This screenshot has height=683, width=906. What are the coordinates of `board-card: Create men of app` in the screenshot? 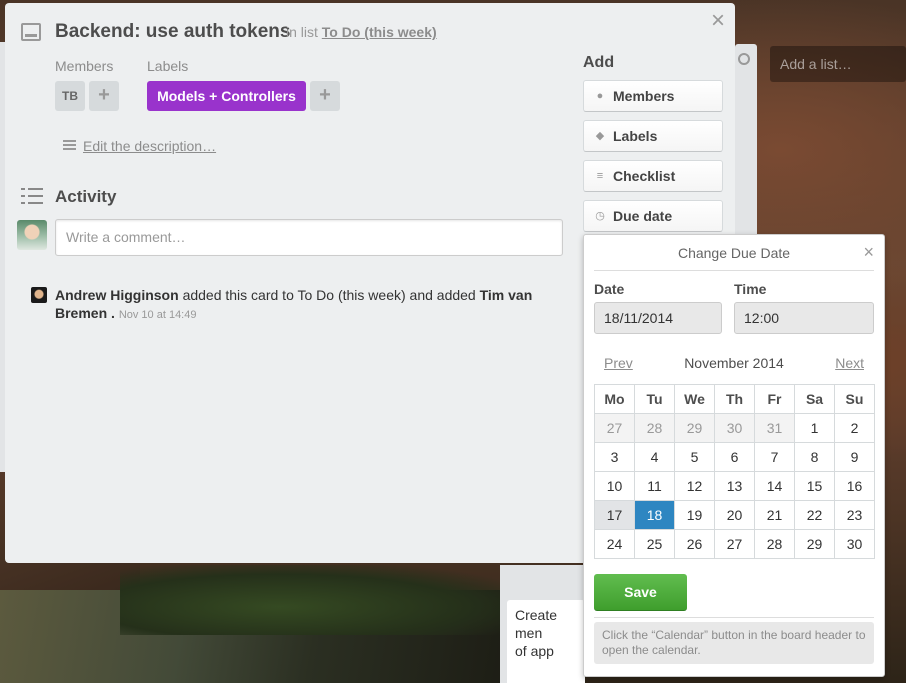 It's located at (546, 641).